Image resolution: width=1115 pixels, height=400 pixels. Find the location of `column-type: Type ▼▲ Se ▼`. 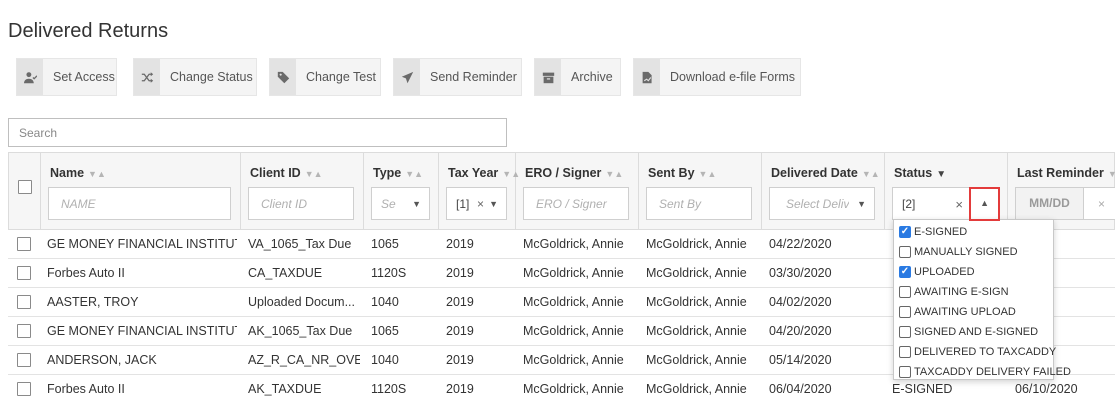

column-type: Type ▼▲ Se ▼ is located at coordinates (401, 191).